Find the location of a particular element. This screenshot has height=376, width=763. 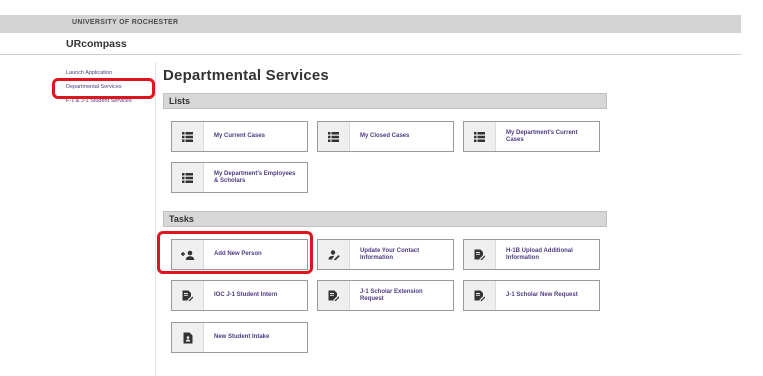

update-contact-information-button: Update Your Contact Information is located at coordinates (385, 254).